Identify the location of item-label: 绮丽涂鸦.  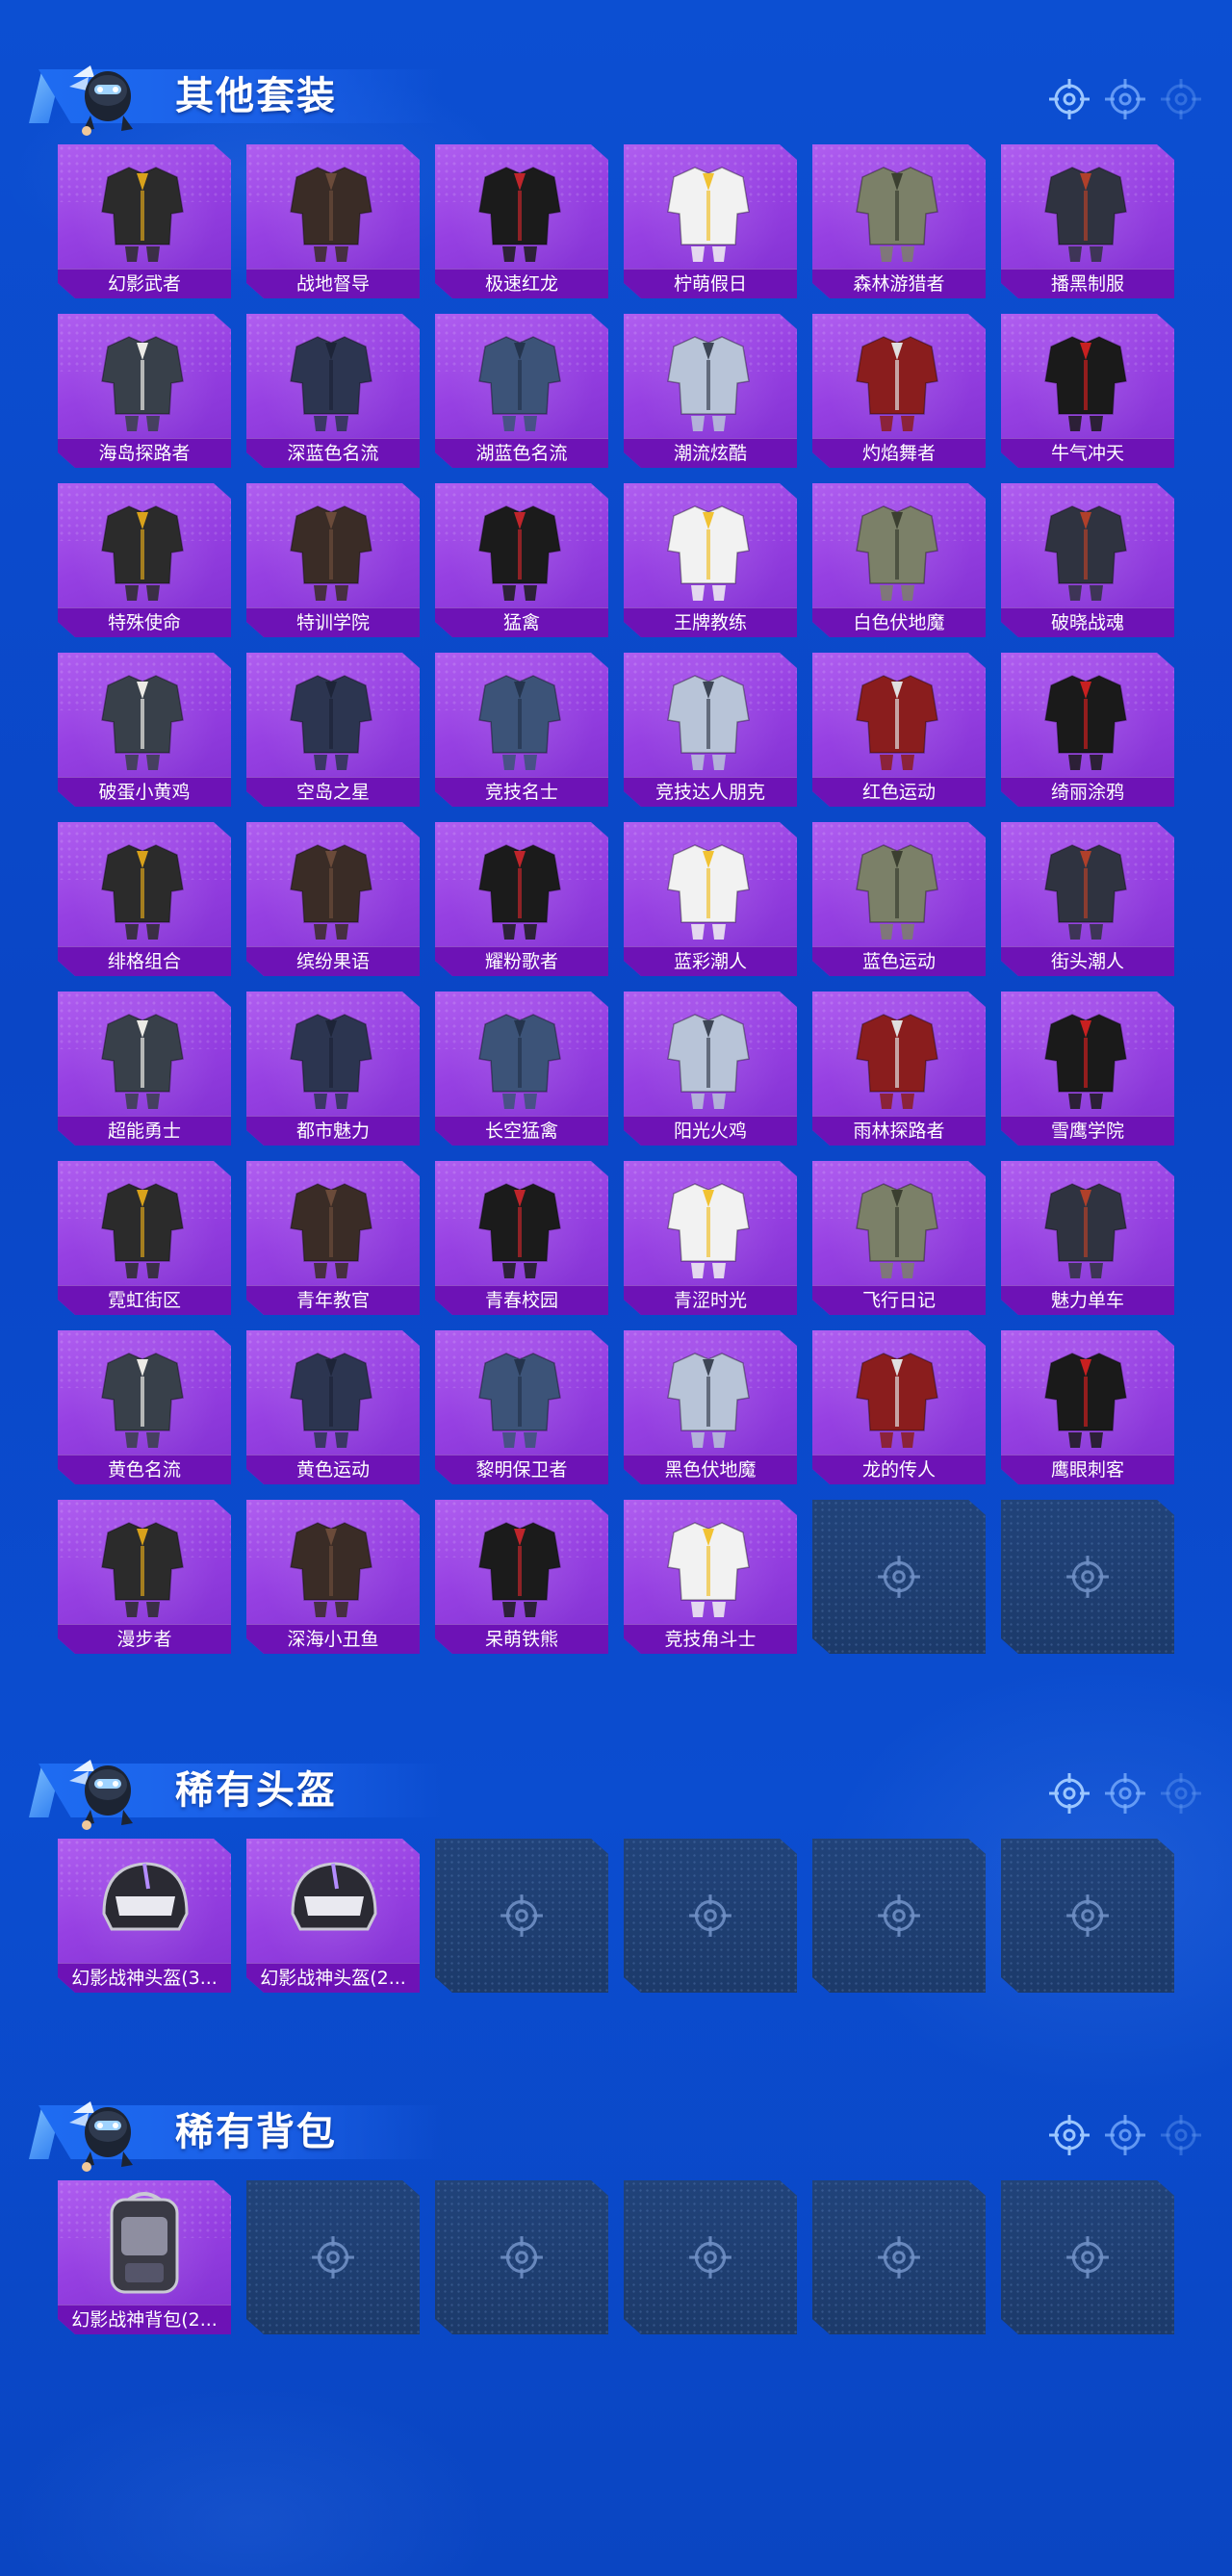
(1087, 792).